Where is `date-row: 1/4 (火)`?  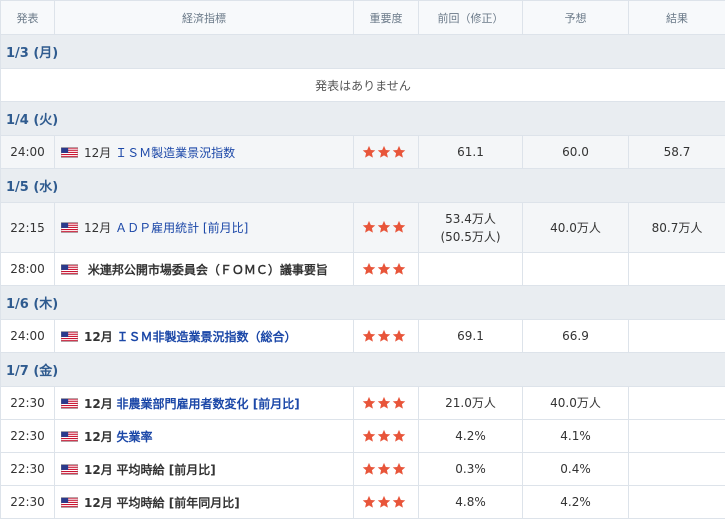
date-row: 1/4 (火) is located at coordinates (362, 118).